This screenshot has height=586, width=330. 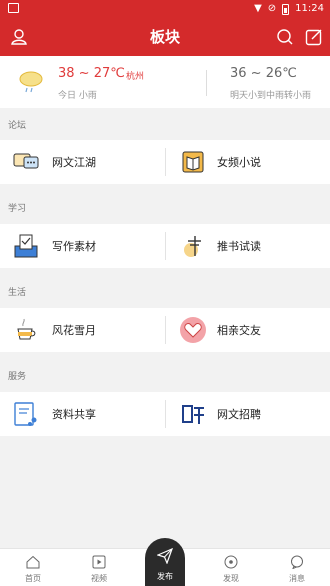 I want to click on section-row-forum: 网文江湖 女频小说, so click(x=165, y=162).